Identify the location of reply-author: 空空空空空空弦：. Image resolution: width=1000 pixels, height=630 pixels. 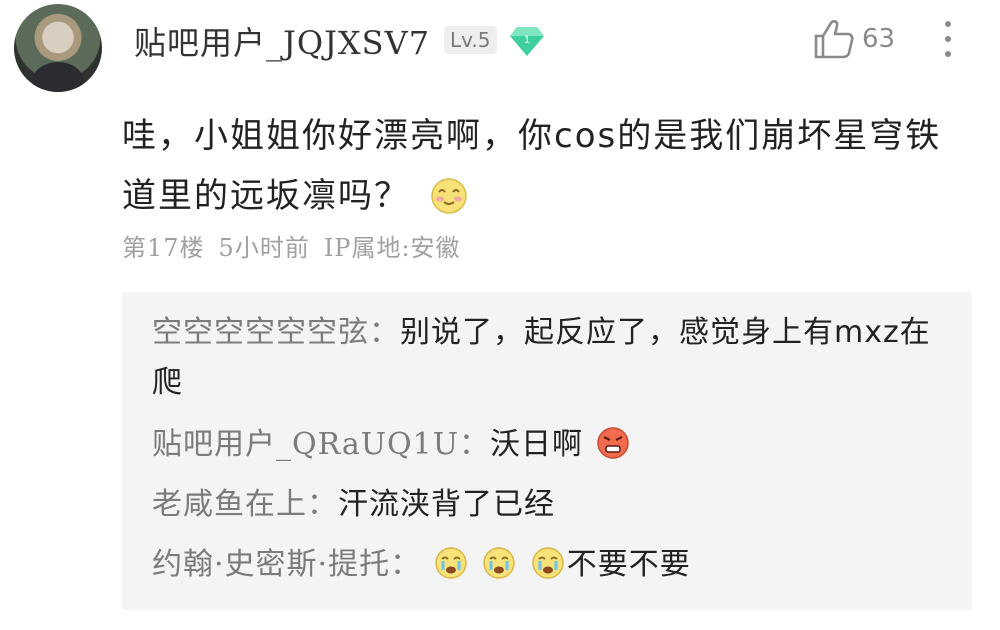
(276, 332).